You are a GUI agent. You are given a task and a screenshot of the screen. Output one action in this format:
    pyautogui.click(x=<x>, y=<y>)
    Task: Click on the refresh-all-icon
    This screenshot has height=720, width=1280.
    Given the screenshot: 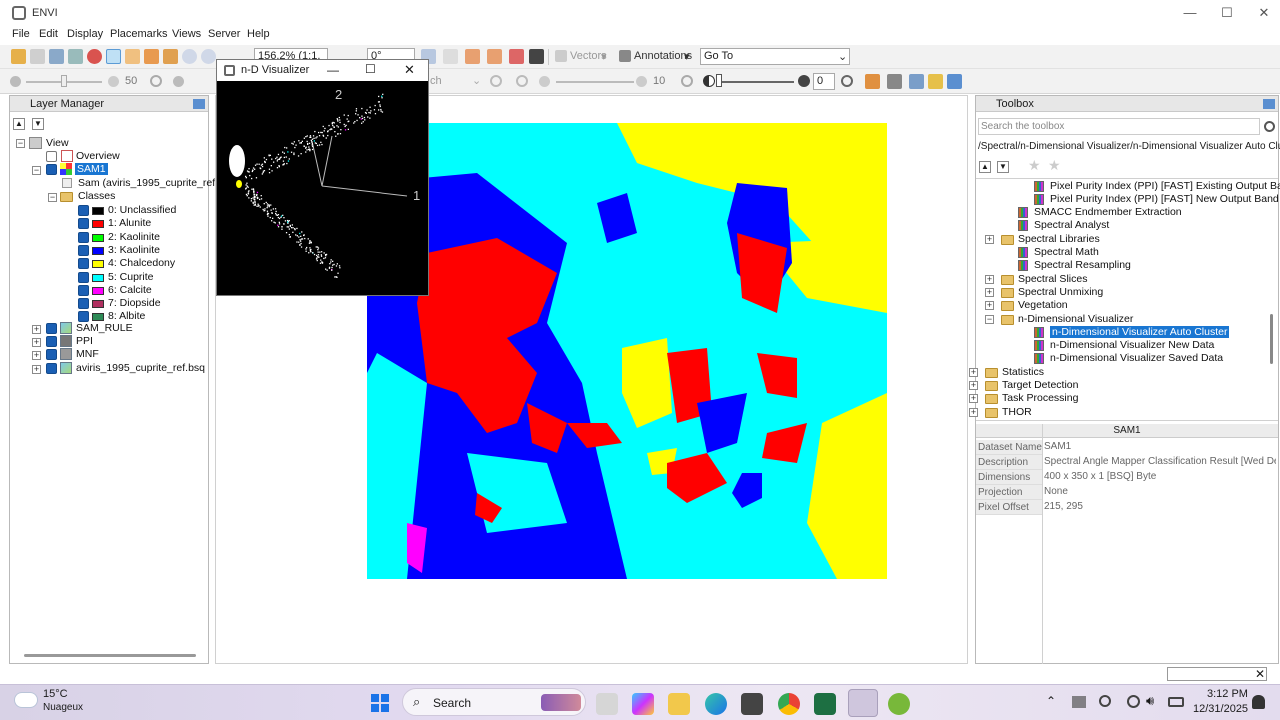 What is the action you would take?
    pyautogui.click(x=522, y=81)
    